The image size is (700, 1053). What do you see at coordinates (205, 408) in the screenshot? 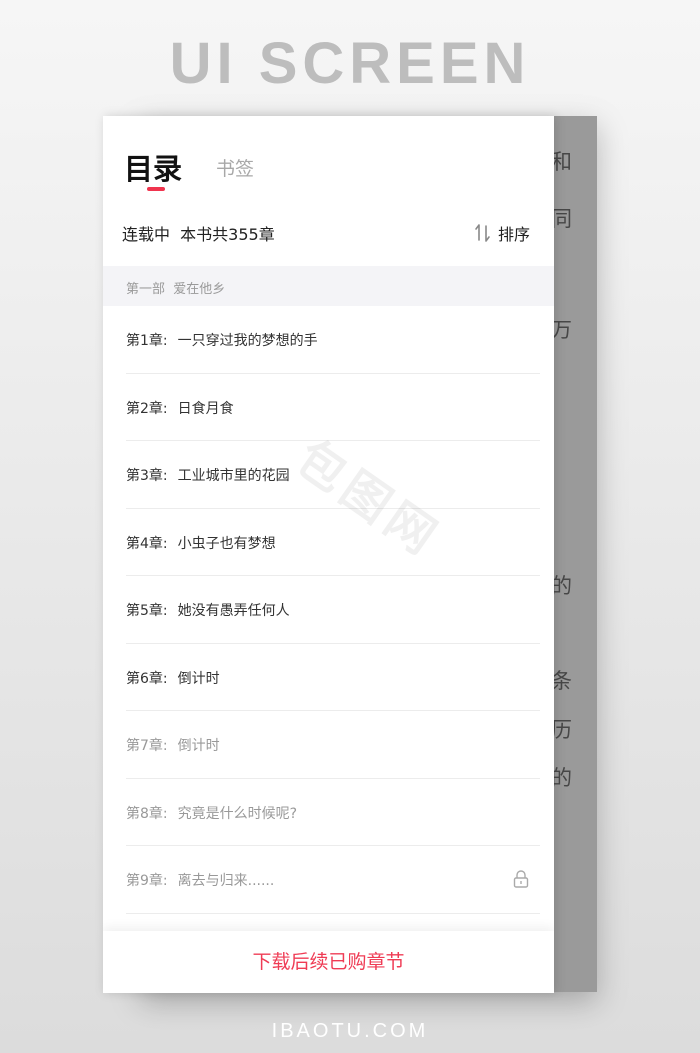
I see `chapter-title: 日食月食` at bounding box center [205, 408].